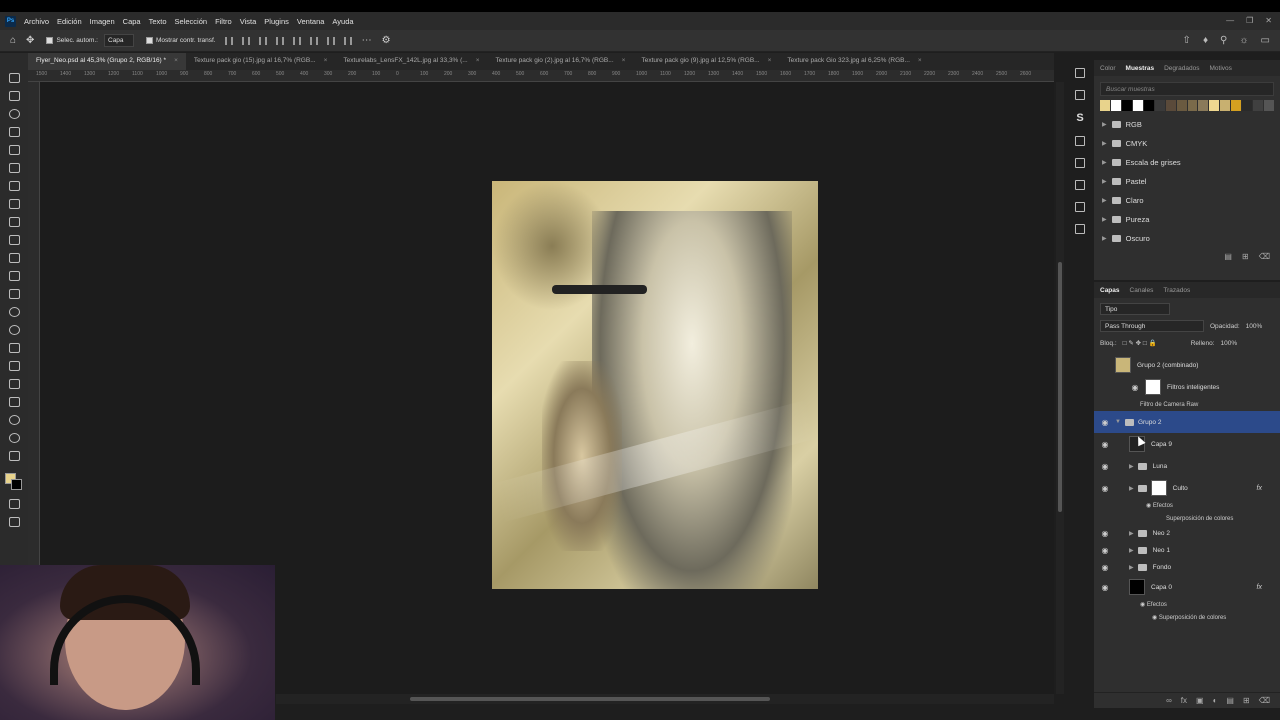 Image resolution: width=1280 pixels, height=720 pixels. Describe the element at coordinates (14, 456) in the screenshot. I see `edit-toolbar-icon` at that location.